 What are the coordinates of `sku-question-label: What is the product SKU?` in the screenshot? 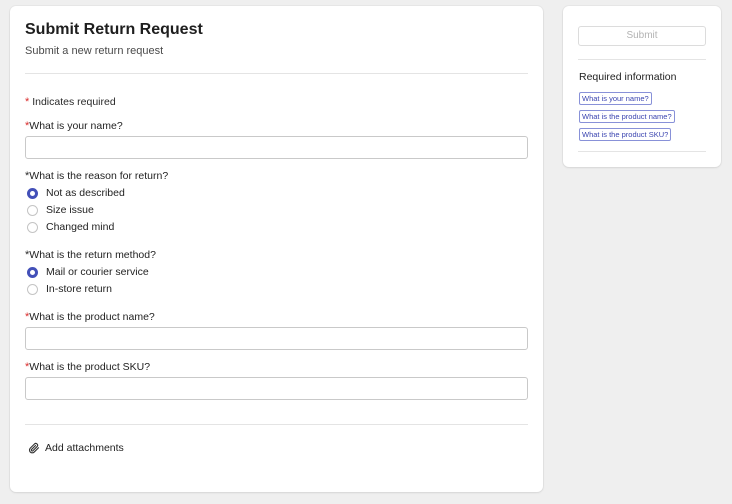 It's located at (90, 367).